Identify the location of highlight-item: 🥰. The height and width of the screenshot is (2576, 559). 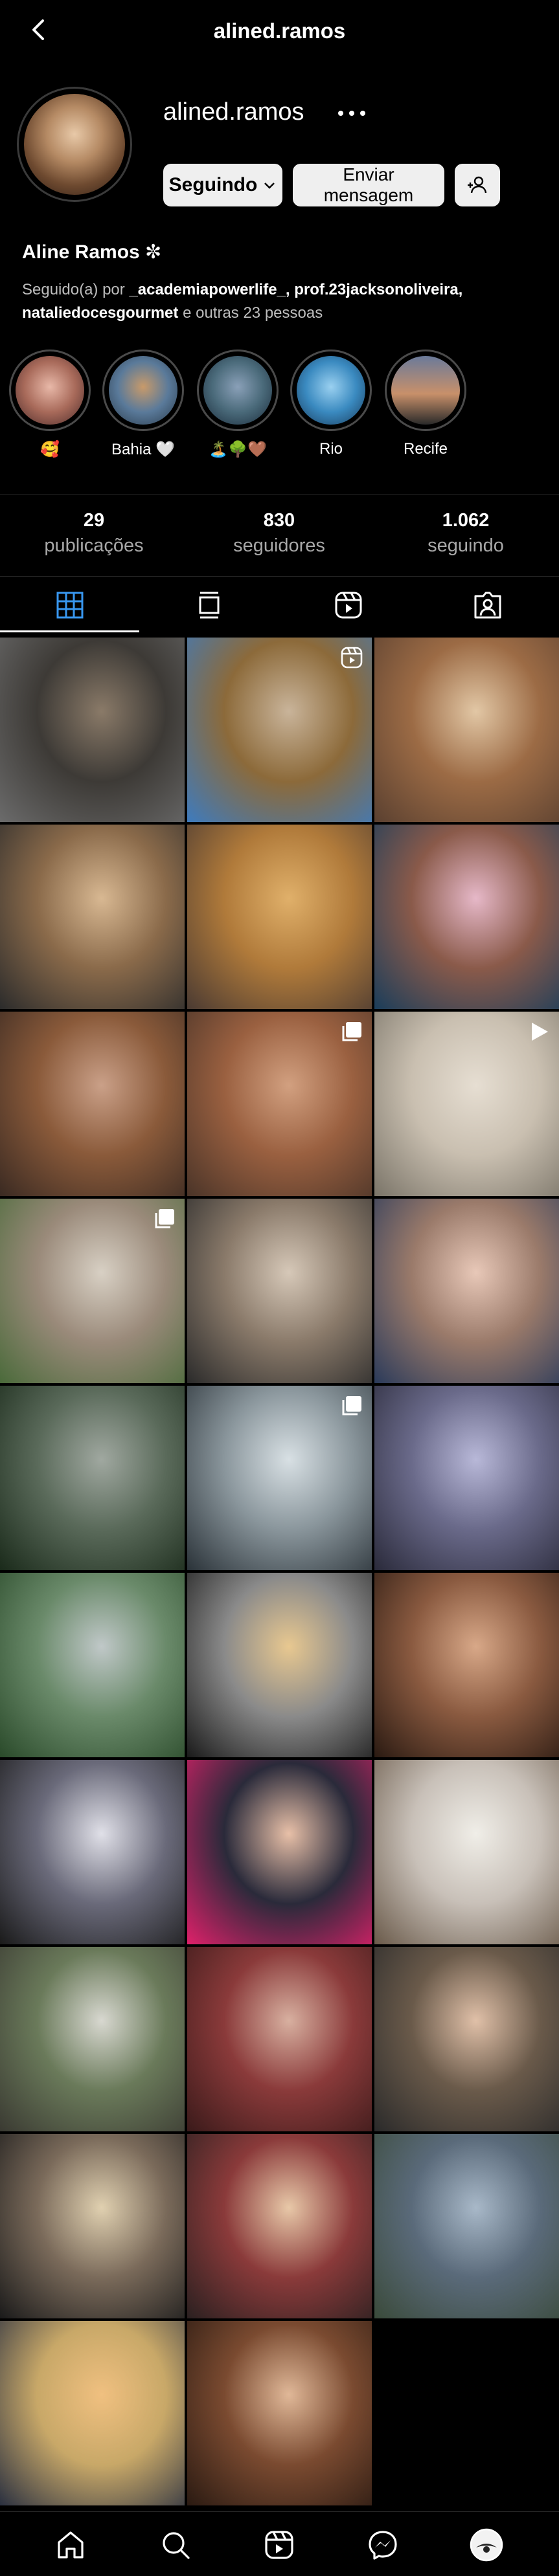
(50, 404).